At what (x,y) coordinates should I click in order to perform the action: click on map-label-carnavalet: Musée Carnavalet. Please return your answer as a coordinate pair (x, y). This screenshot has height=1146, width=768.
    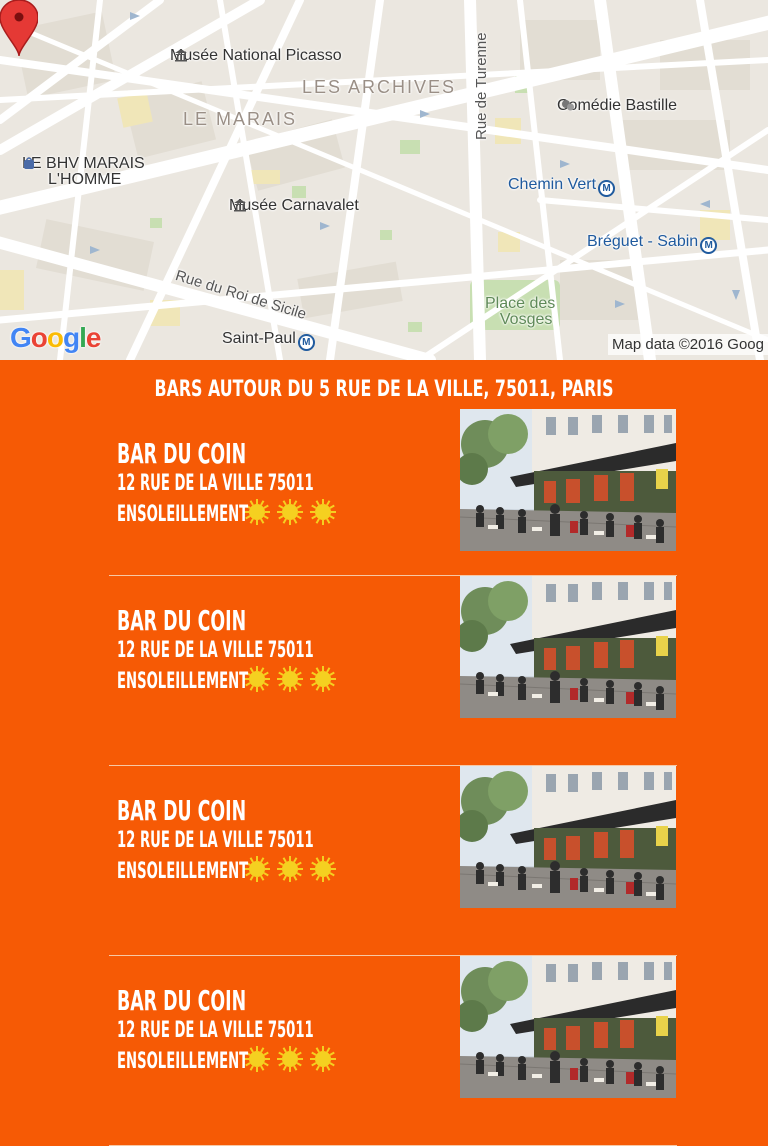
    Looking at the image, I should click on (294, 206).